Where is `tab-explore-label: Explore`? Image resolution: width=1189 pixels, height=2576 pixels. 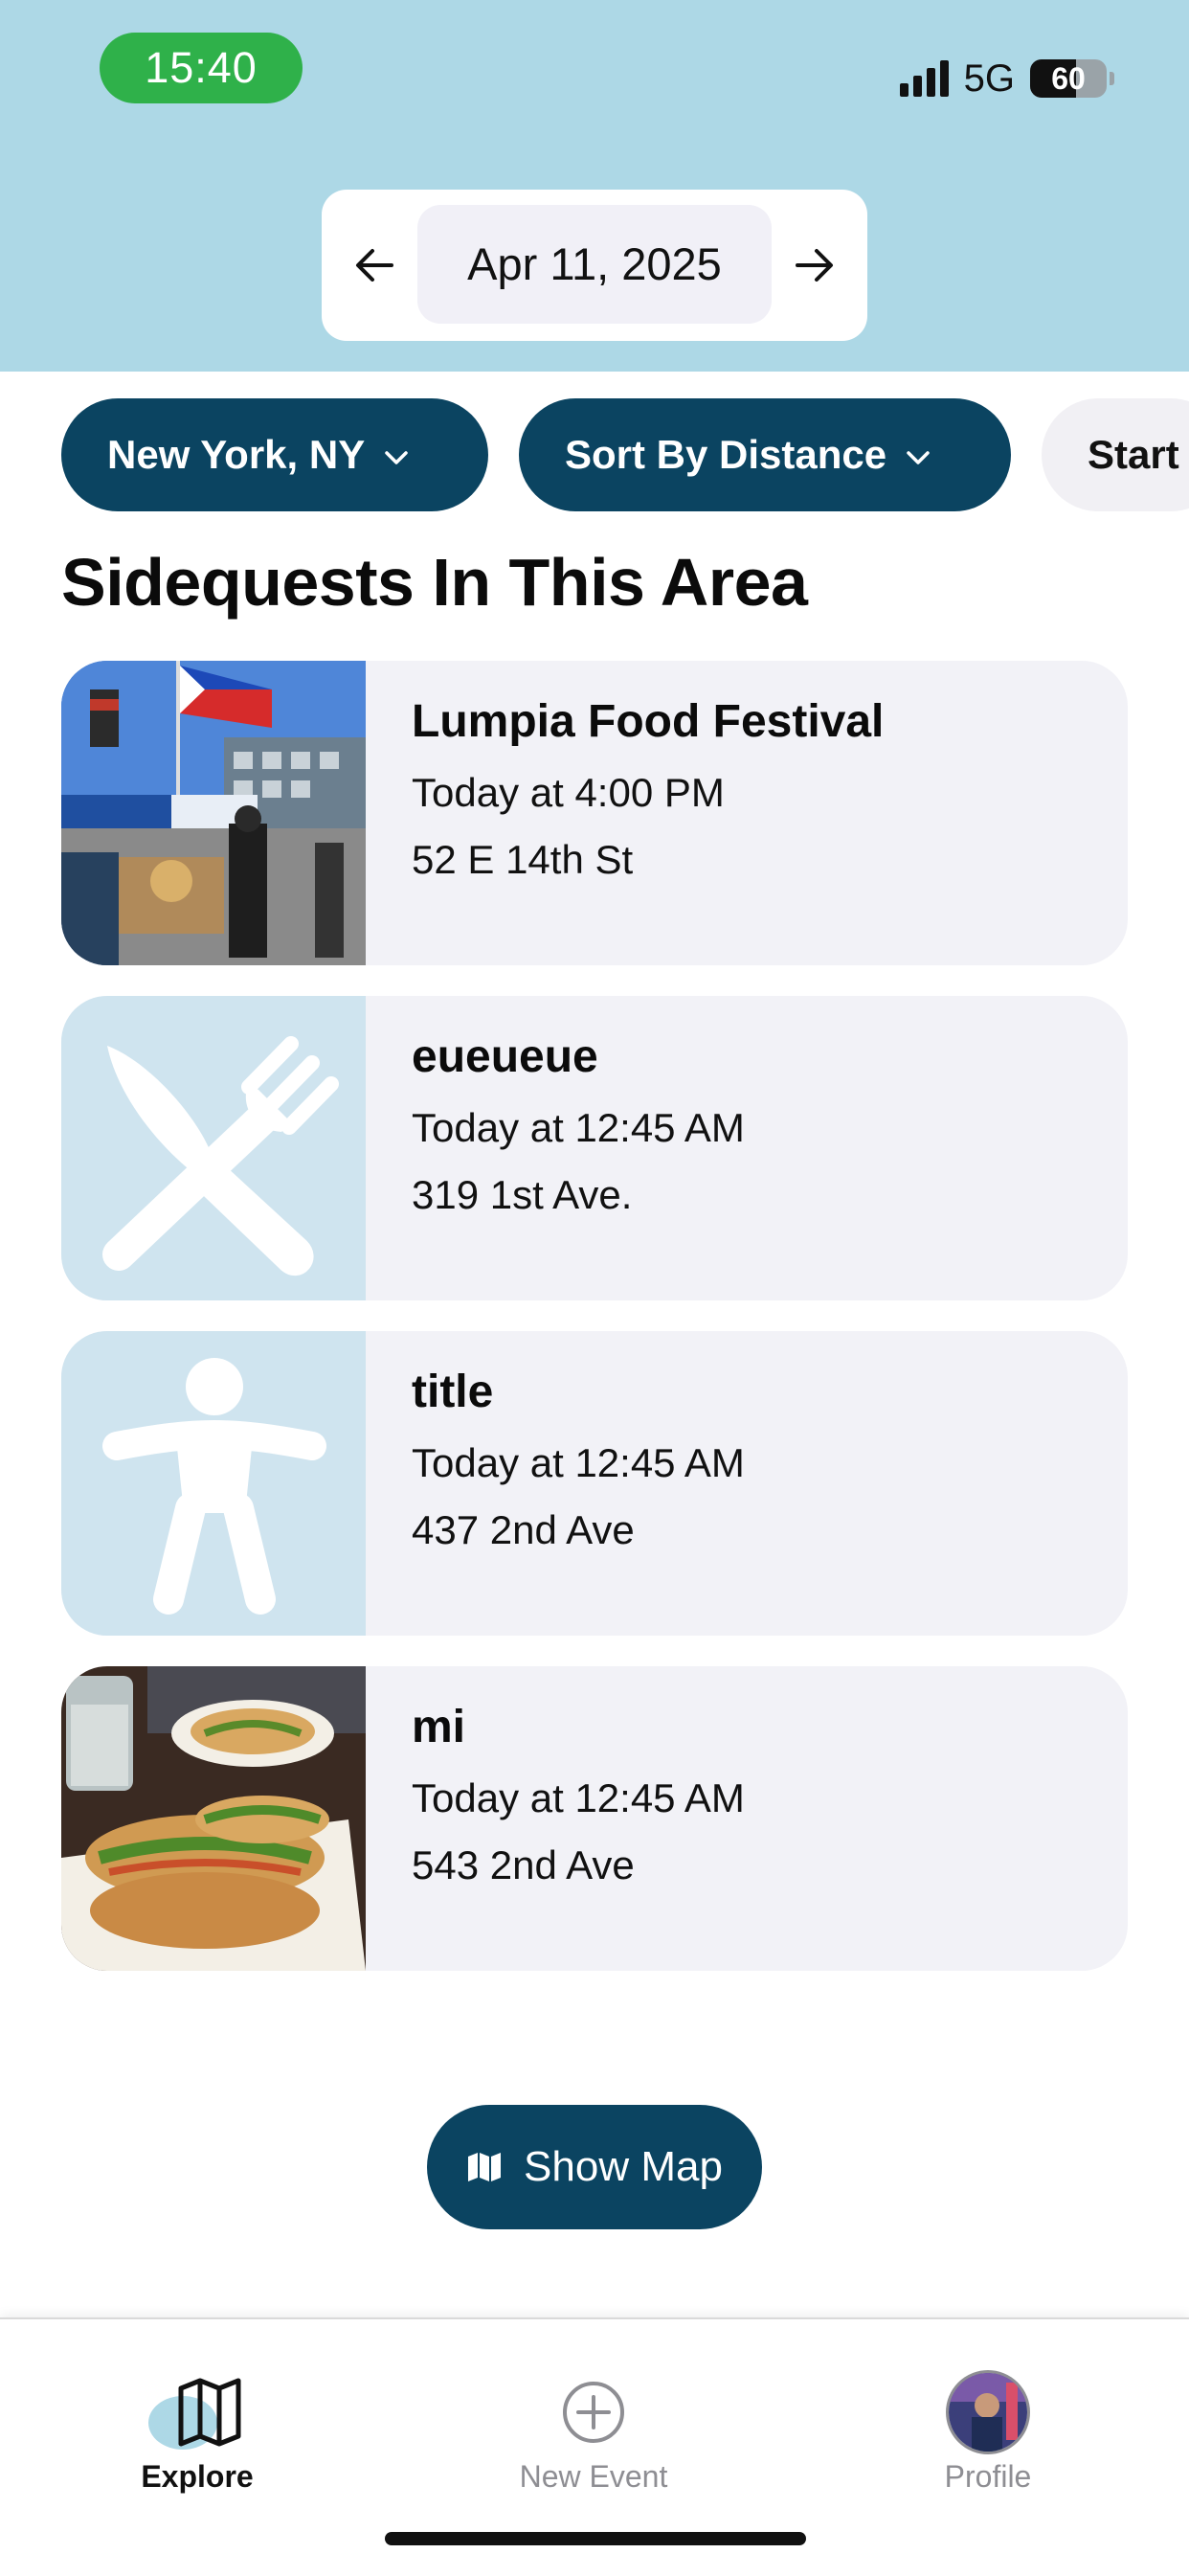 tab-explore-label: Explore is located at coordinates (197, 2476).